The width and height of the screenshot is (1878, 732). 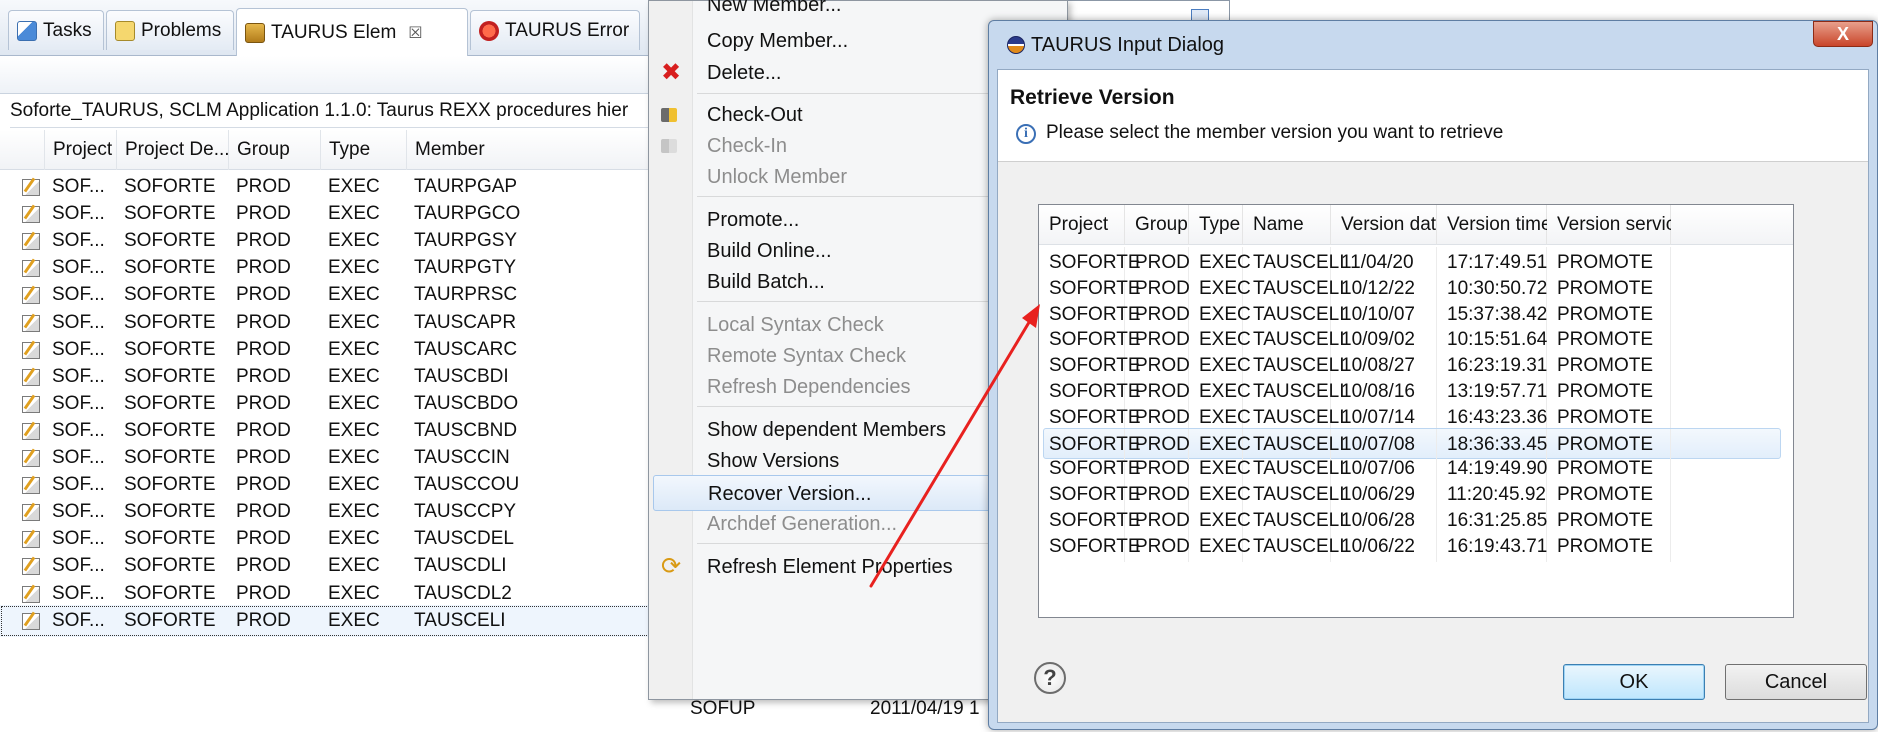 What do you see at coordinates (1634, 682) in the screenshot?
I see `ok-button: OK` at bounding box center [1634, 682].